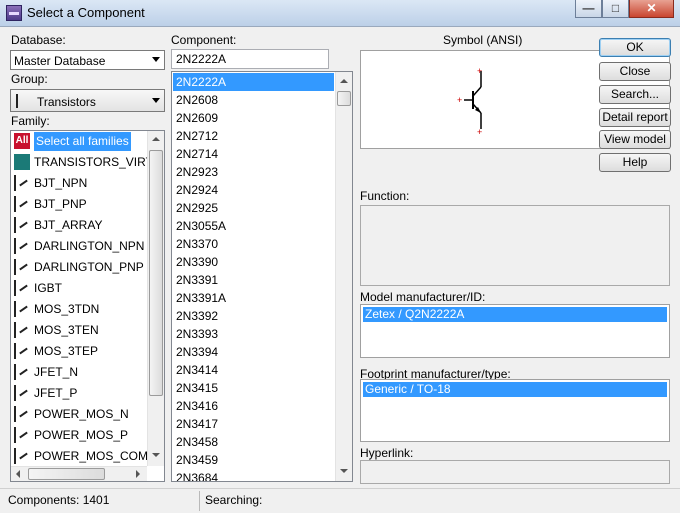 This screenshot has width=680, height=513. What do you see at coordinates (635, 162) in the screenshot?
I see `help-button: Help` at bounding box center [635, 162].